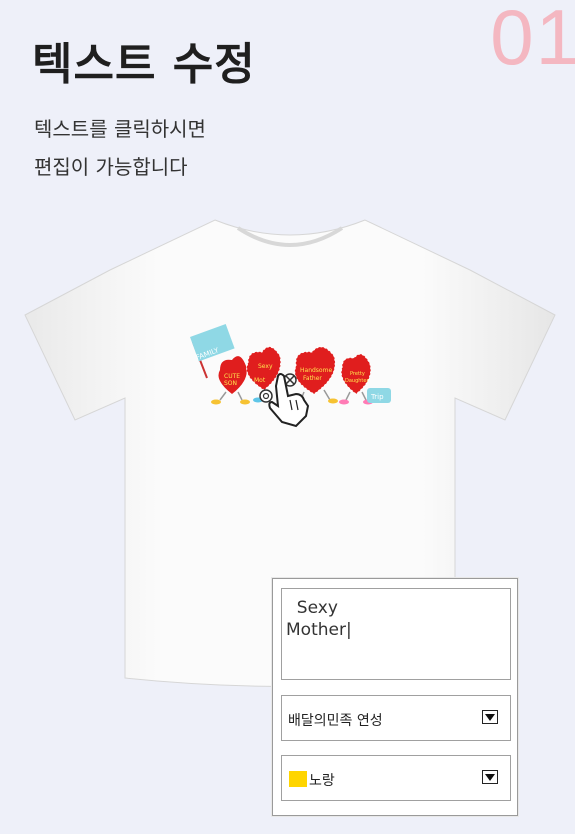 The height and width of the screenshot is (834, 575). I want to click on suitcase-graphic: Trip, so click(379, 395).